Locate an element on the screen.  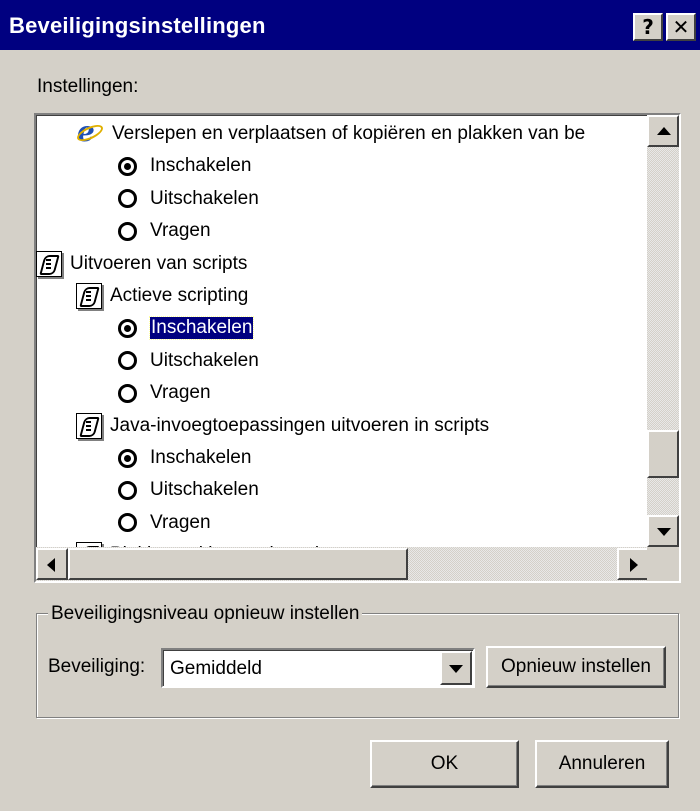
arrow-down-icon is located at coordinates (664, 532).